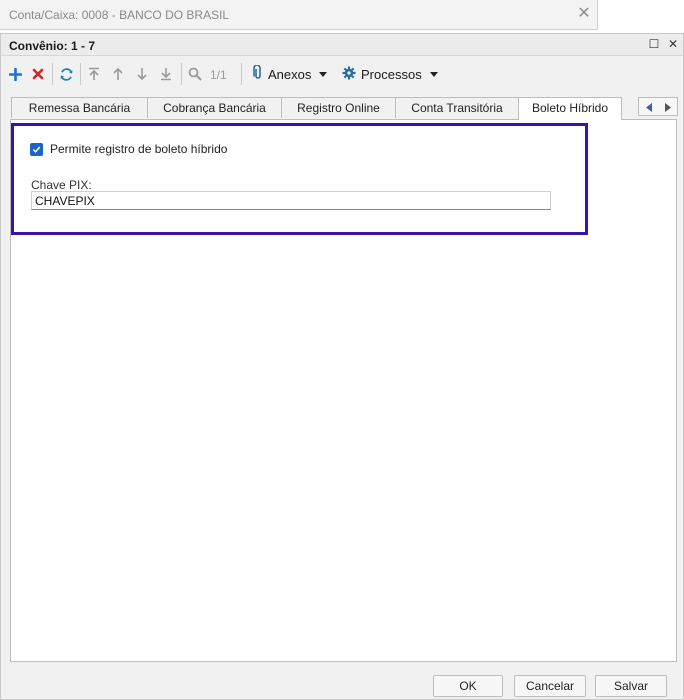 The width and height of the screenshot is (684, 700). I want to click on first-record-icon, so click(94, 74).